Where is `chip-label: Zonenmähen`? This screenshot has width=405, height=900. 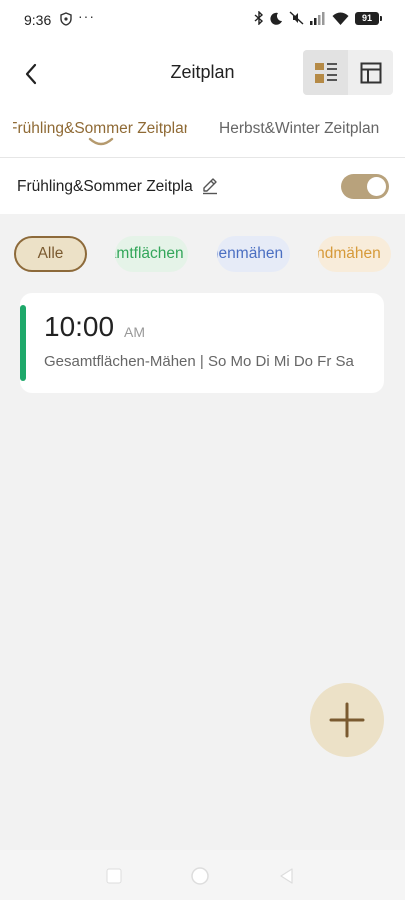 chip-label: Zonenmähen is located at coordinates (250, 253).